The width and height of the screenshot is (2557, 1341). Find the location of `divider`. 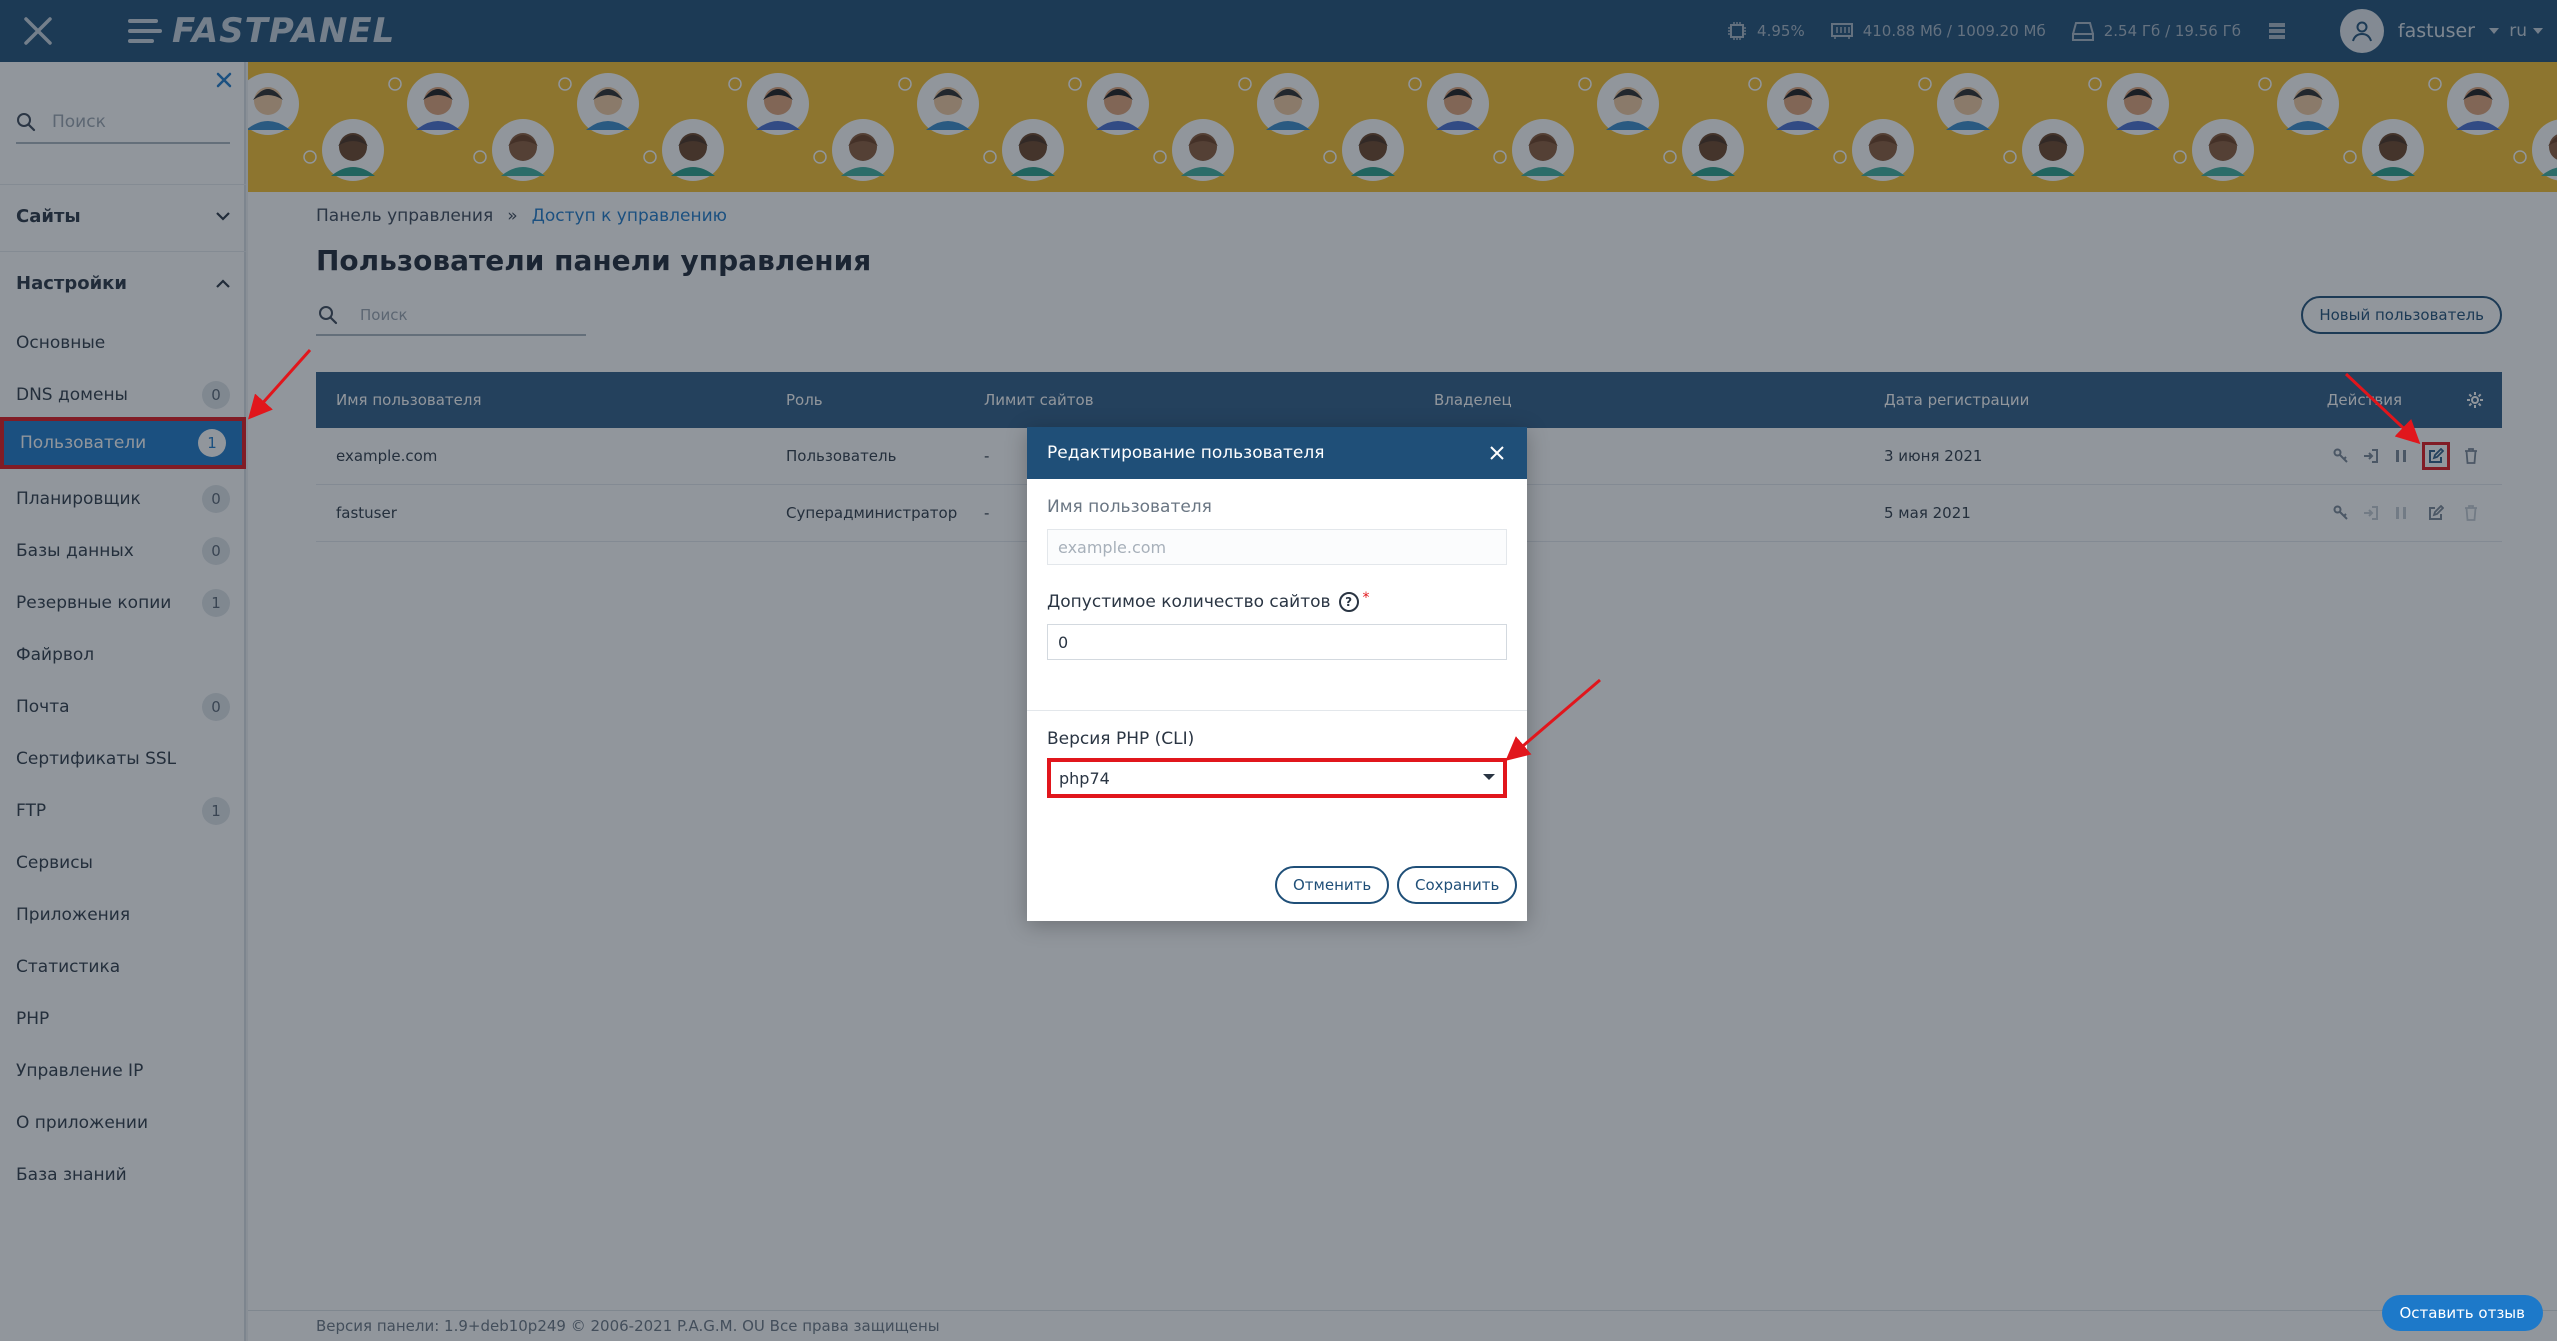

divider is located at coordinates (1277, 710).